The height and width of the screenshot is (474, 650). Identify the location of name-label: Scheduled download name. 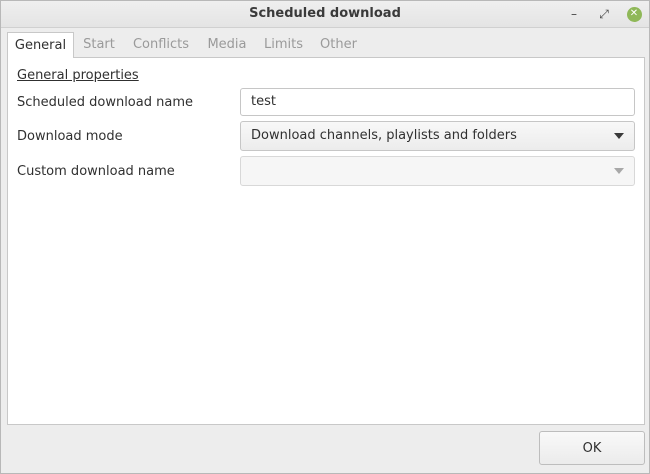
(105, 102).